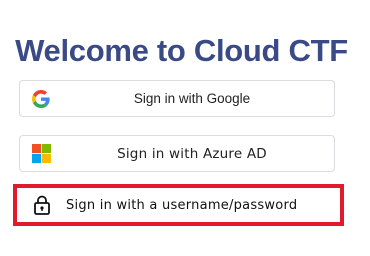  What do you see at coordinates (182, 205) in the screenshot?
I see `sign-in-username-password-label: Sign in with a username/password` at bounding box center [182, 205].